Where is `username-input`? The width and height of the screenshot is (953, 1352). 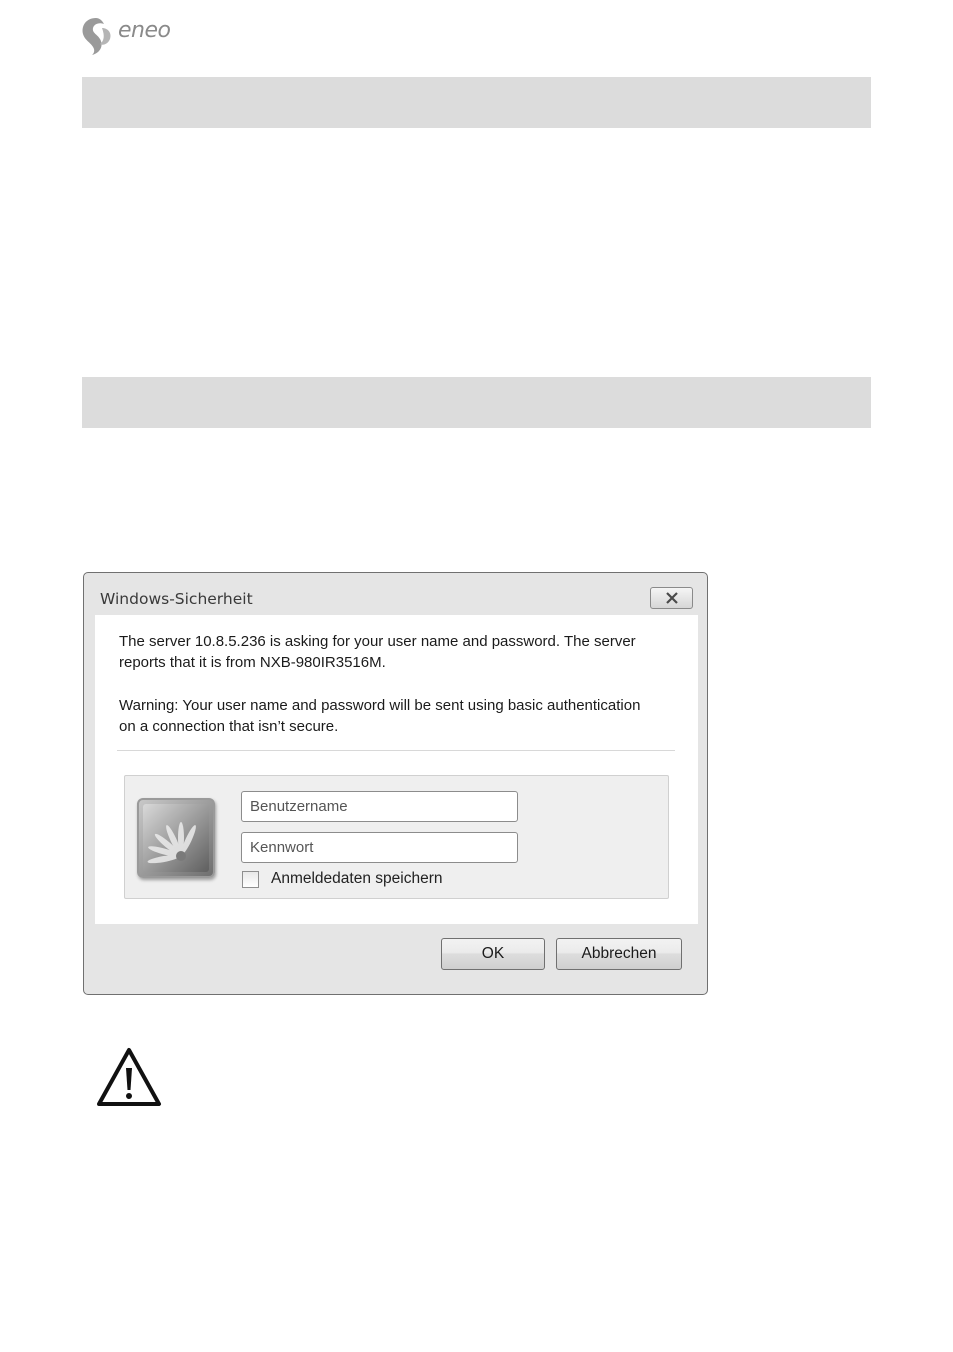 username-input is located at coordinates (379, 806).